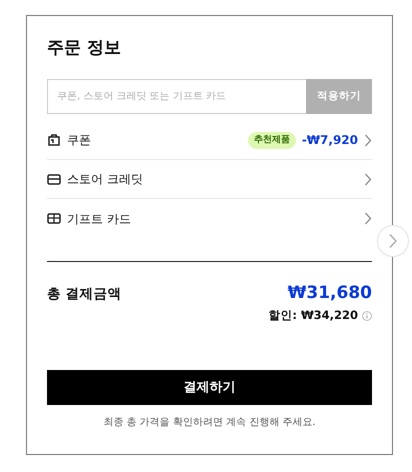  What do you see at coordinates (330, 141) in the screenshot?
I see `discount-amount: -₩7,920` at bounding box center [330, 141].